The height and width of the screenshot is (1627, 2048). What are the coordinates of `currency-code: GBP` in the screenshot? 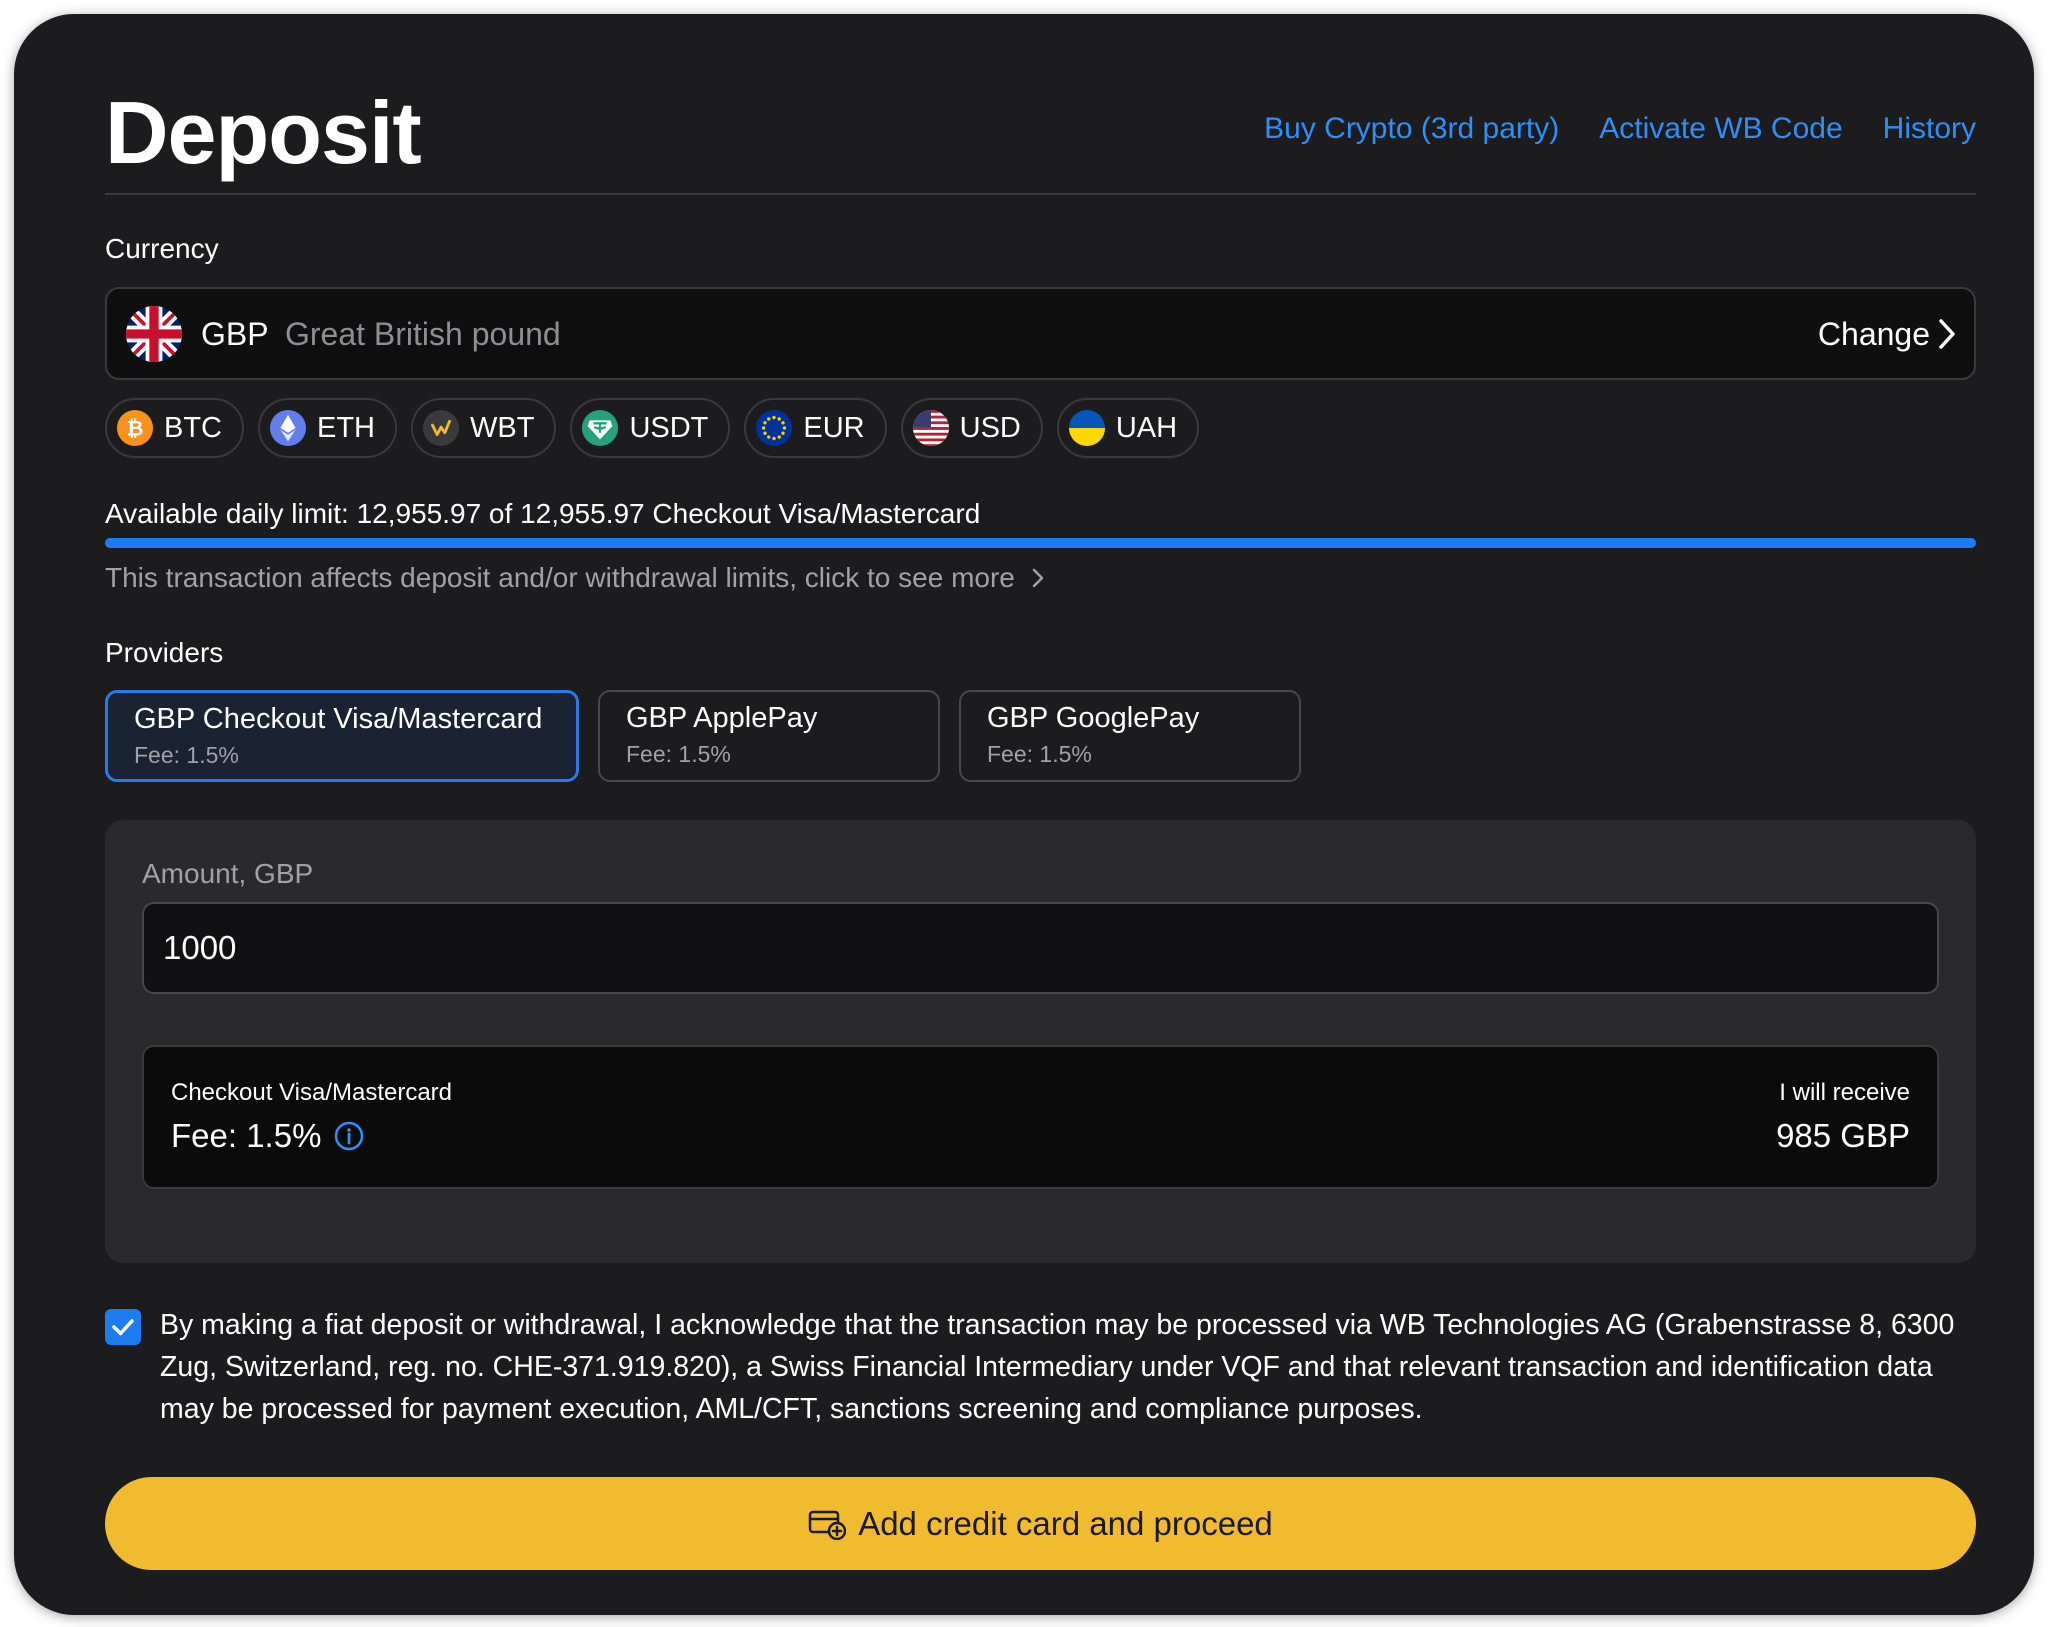 It's located at (235, 334).